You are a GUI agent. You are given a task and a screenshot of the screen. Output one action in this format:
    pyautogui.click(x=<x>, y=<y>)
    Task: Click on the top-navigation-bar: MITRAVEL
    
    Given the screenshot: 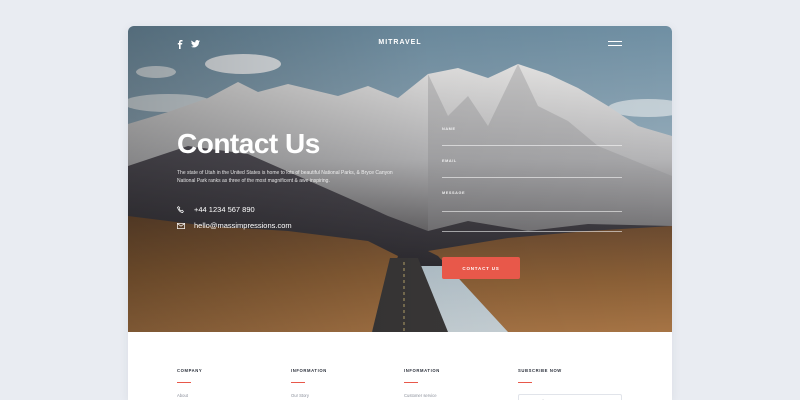 What is the action you would take?
    pyautogui.click(x=400, y=44)
    